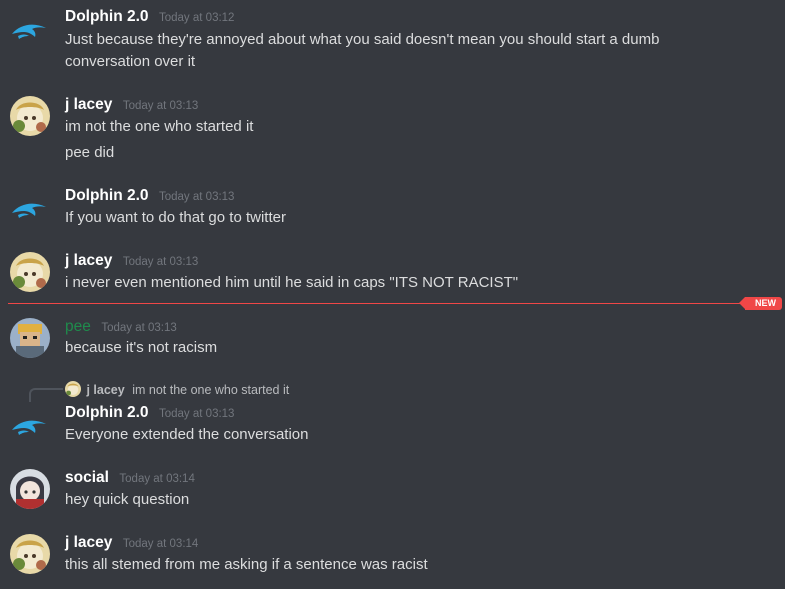 The width and height of the screenshot is (785, 589). I want to click on reply-avatar, so click(73, 389).